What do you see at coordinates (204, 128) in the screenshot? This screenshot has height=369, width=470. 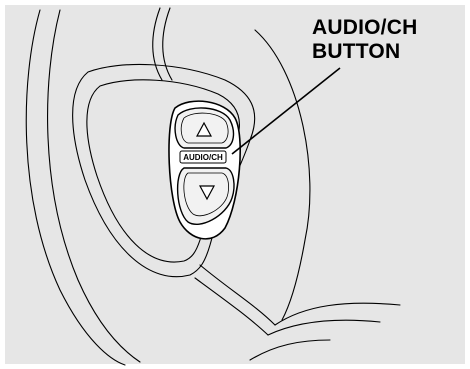 I see `up-button` at bounding box center [204, 128].